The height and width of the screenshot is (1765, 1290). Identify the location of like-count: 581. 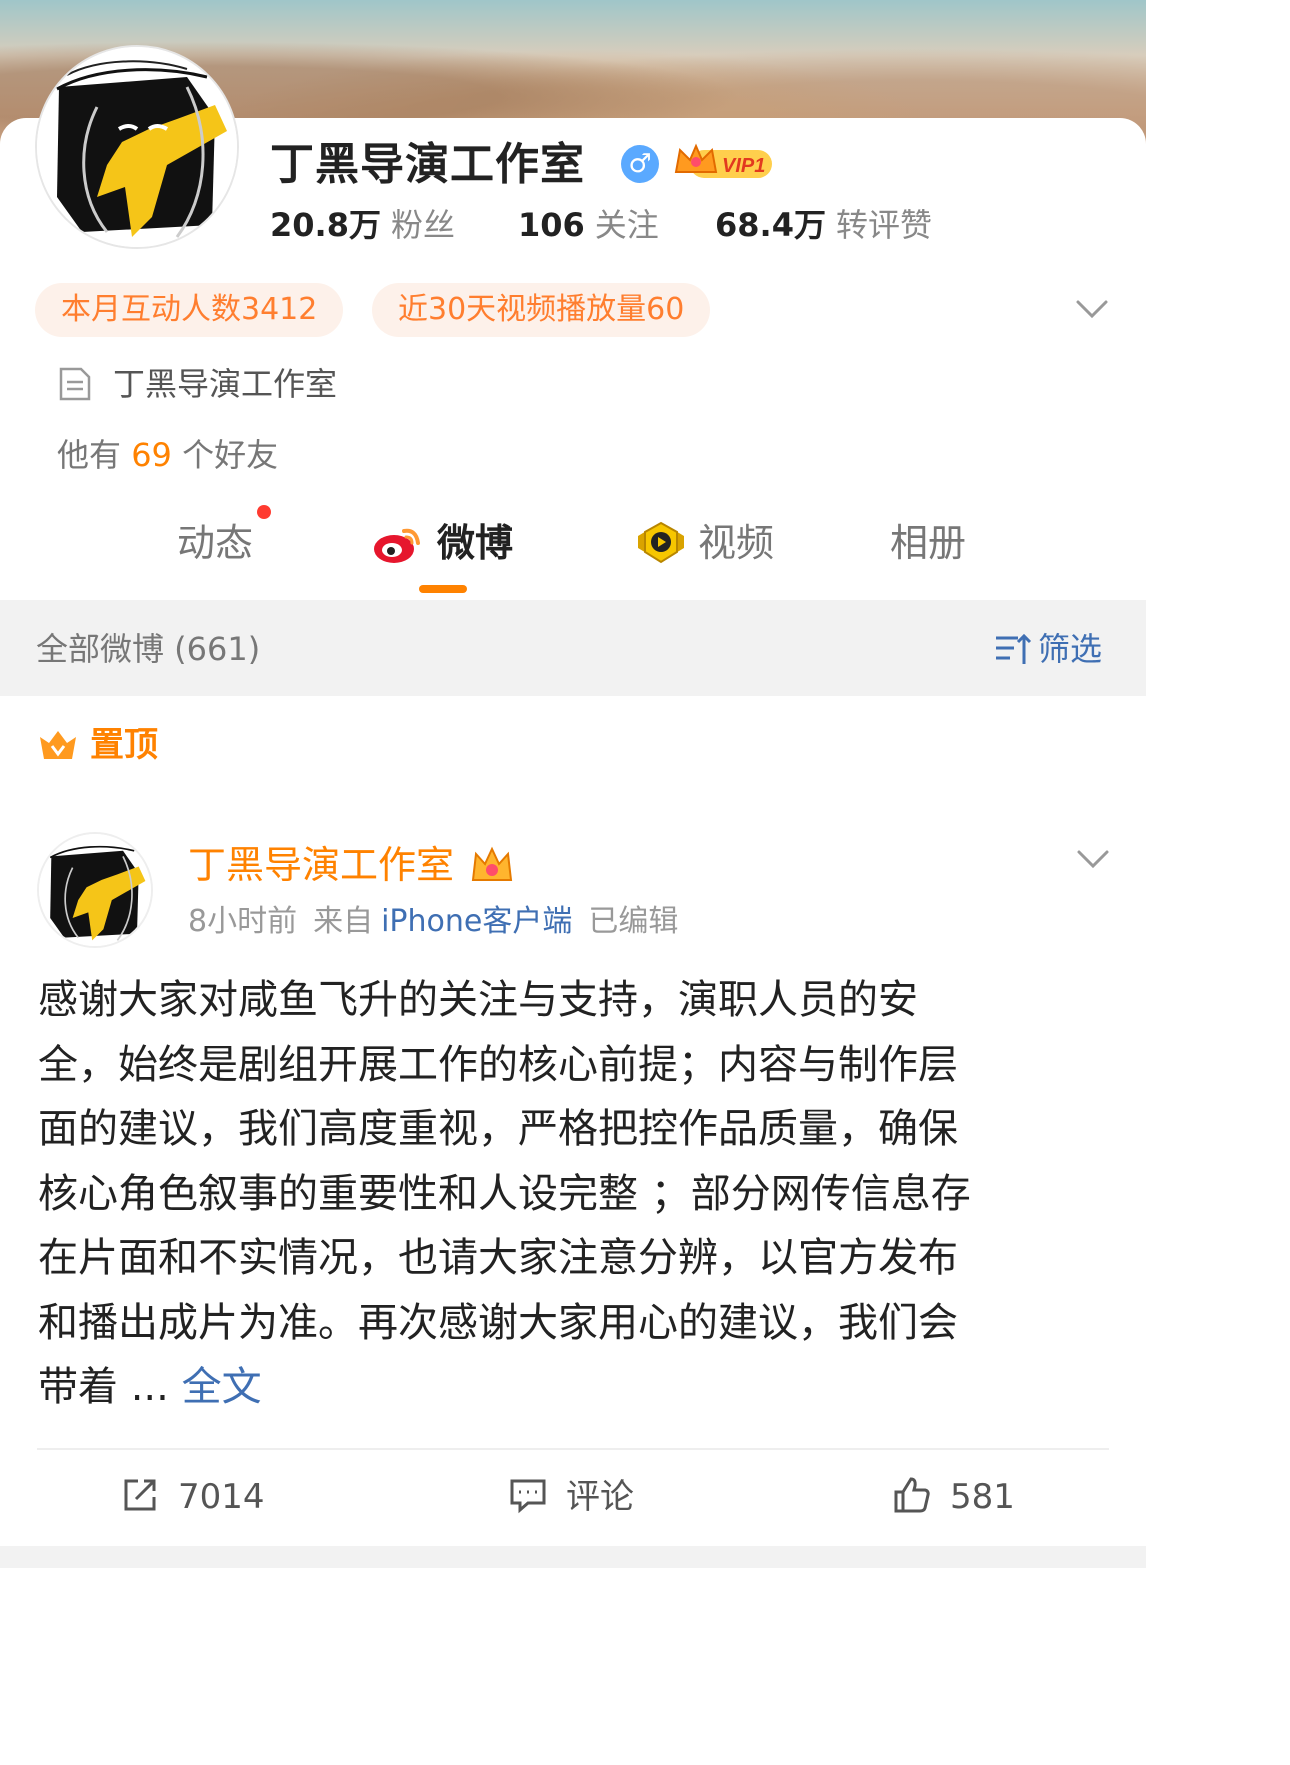
(982, 1497).